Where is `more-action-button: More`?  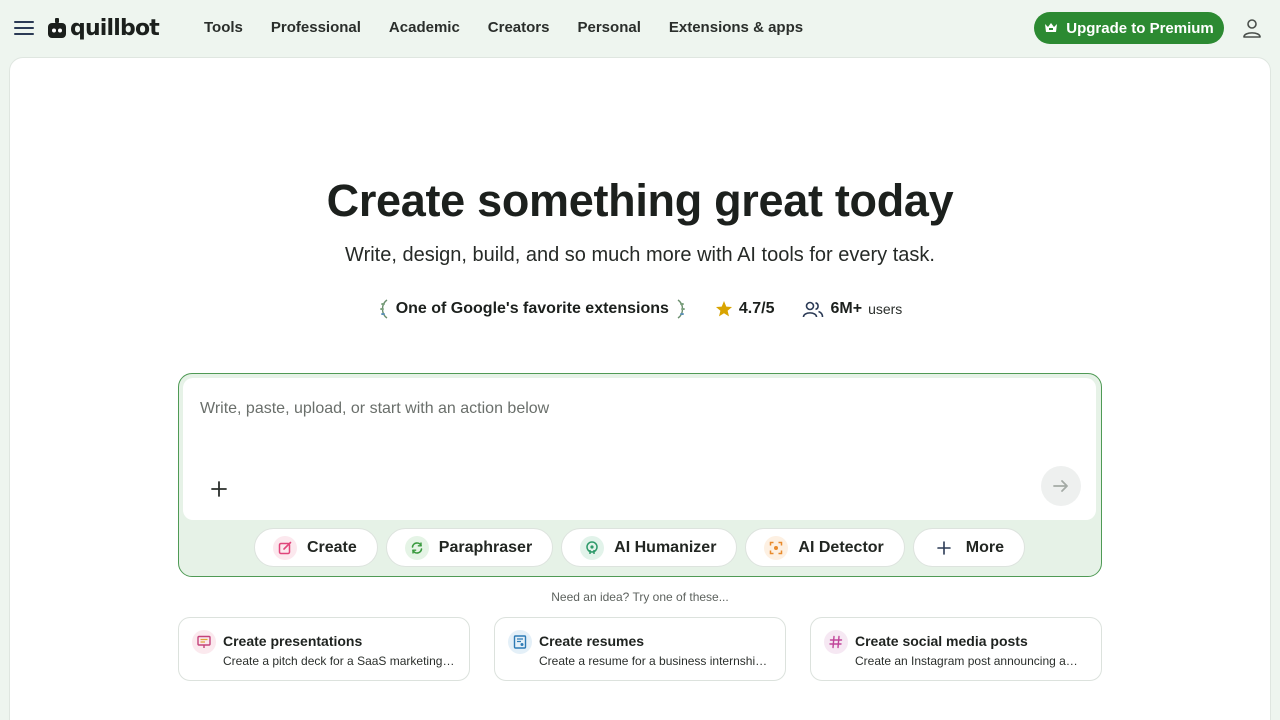 more-action-button: More is located at coordinates (969, 547).